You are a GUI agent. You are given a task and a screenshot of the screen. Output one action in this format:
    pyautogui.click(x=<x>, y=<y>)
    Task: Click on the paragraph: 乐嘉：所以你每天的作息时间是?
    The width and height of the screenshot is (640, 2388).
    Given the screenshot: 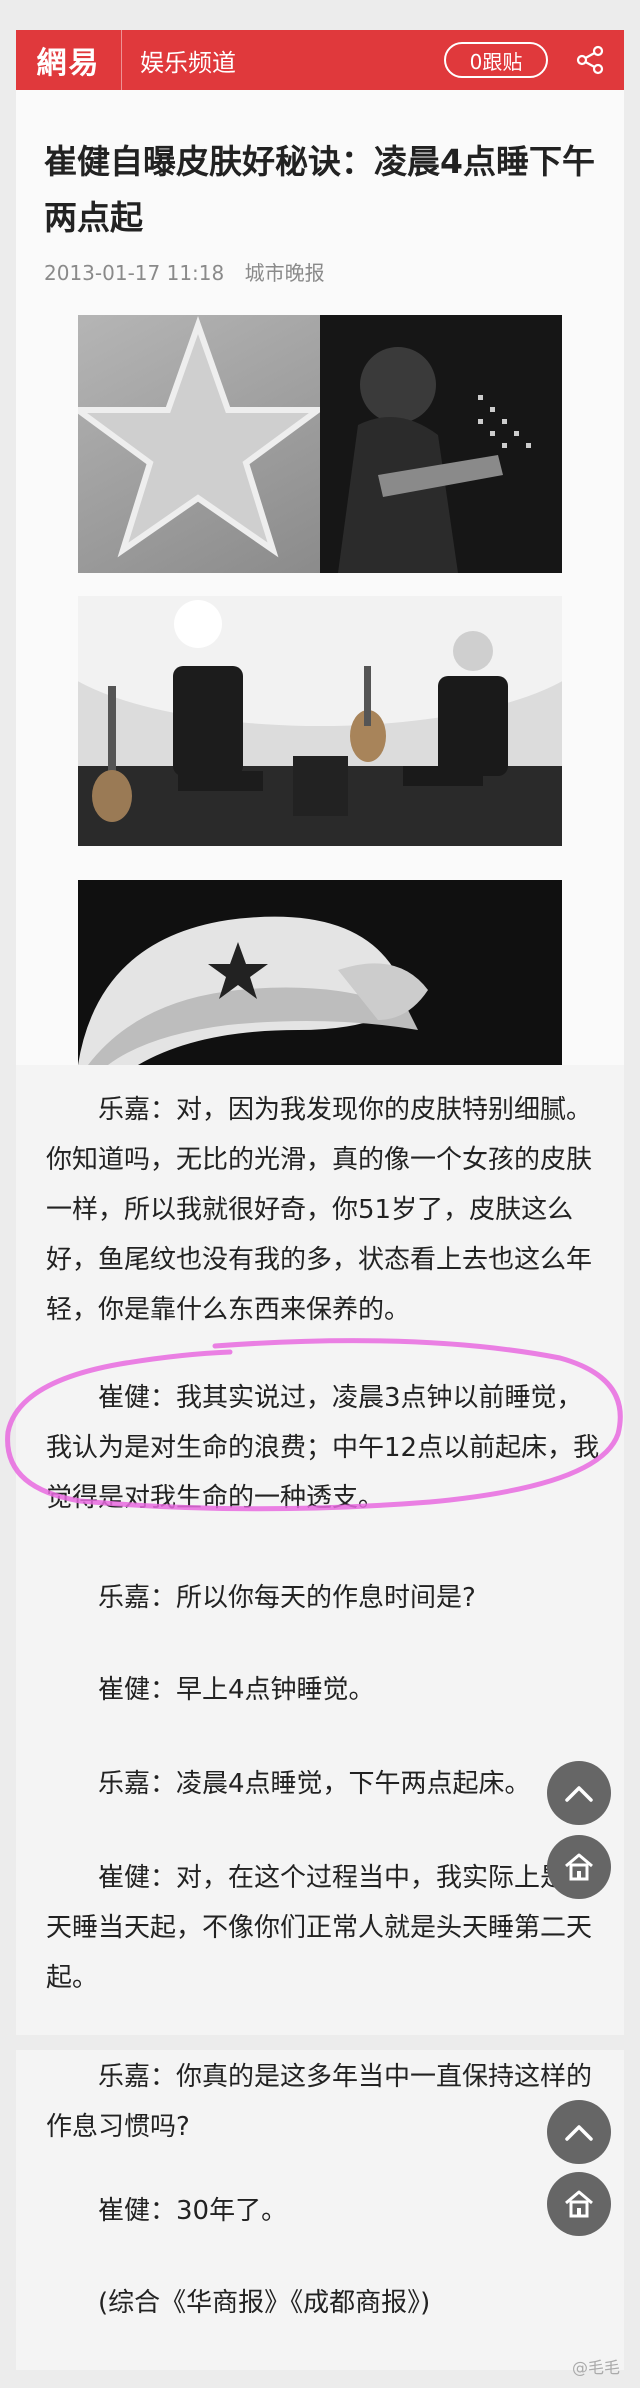 What is the action you would take?
    pyautogui.click(x=287, y=1598)
    